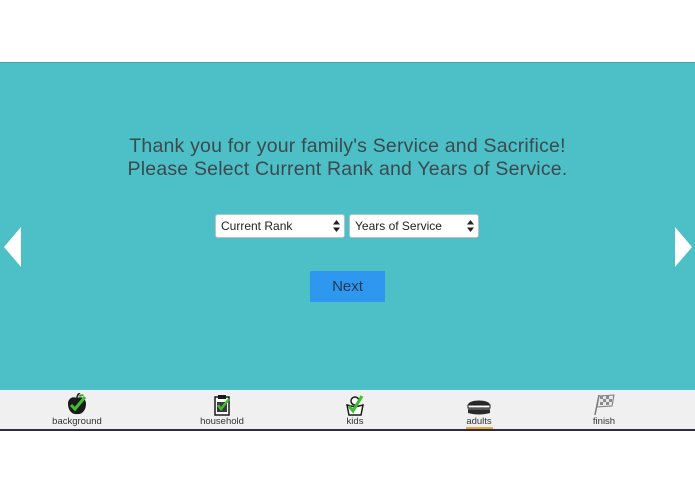  I want to click on current-rank-select-value: Current Rank, so click(257, 226).